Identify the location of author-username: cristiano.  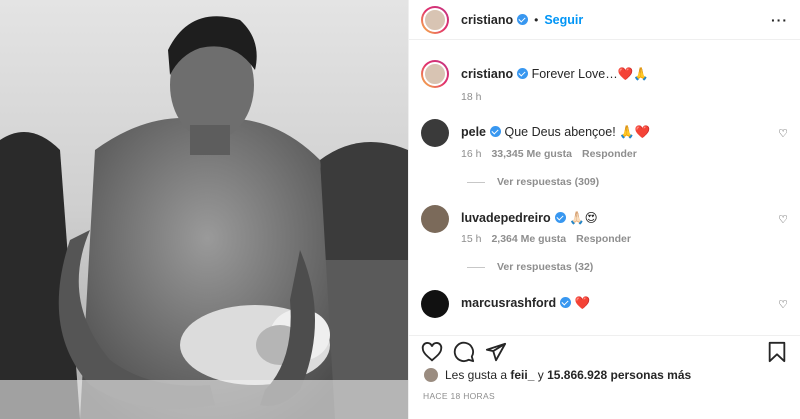
(487, 20).